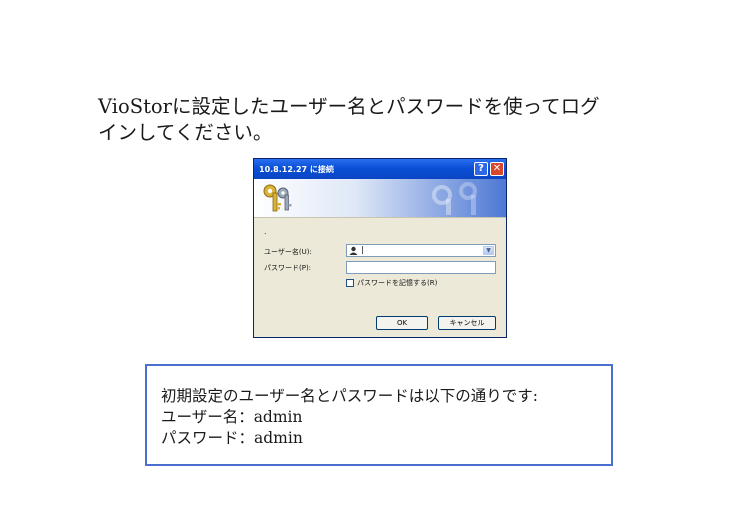 The width and height of the screenshot is (750, 529). Describe the element at coordinates (185, 132) in the screenshot. I see `instruction-line-2: インしてください。` at that location.